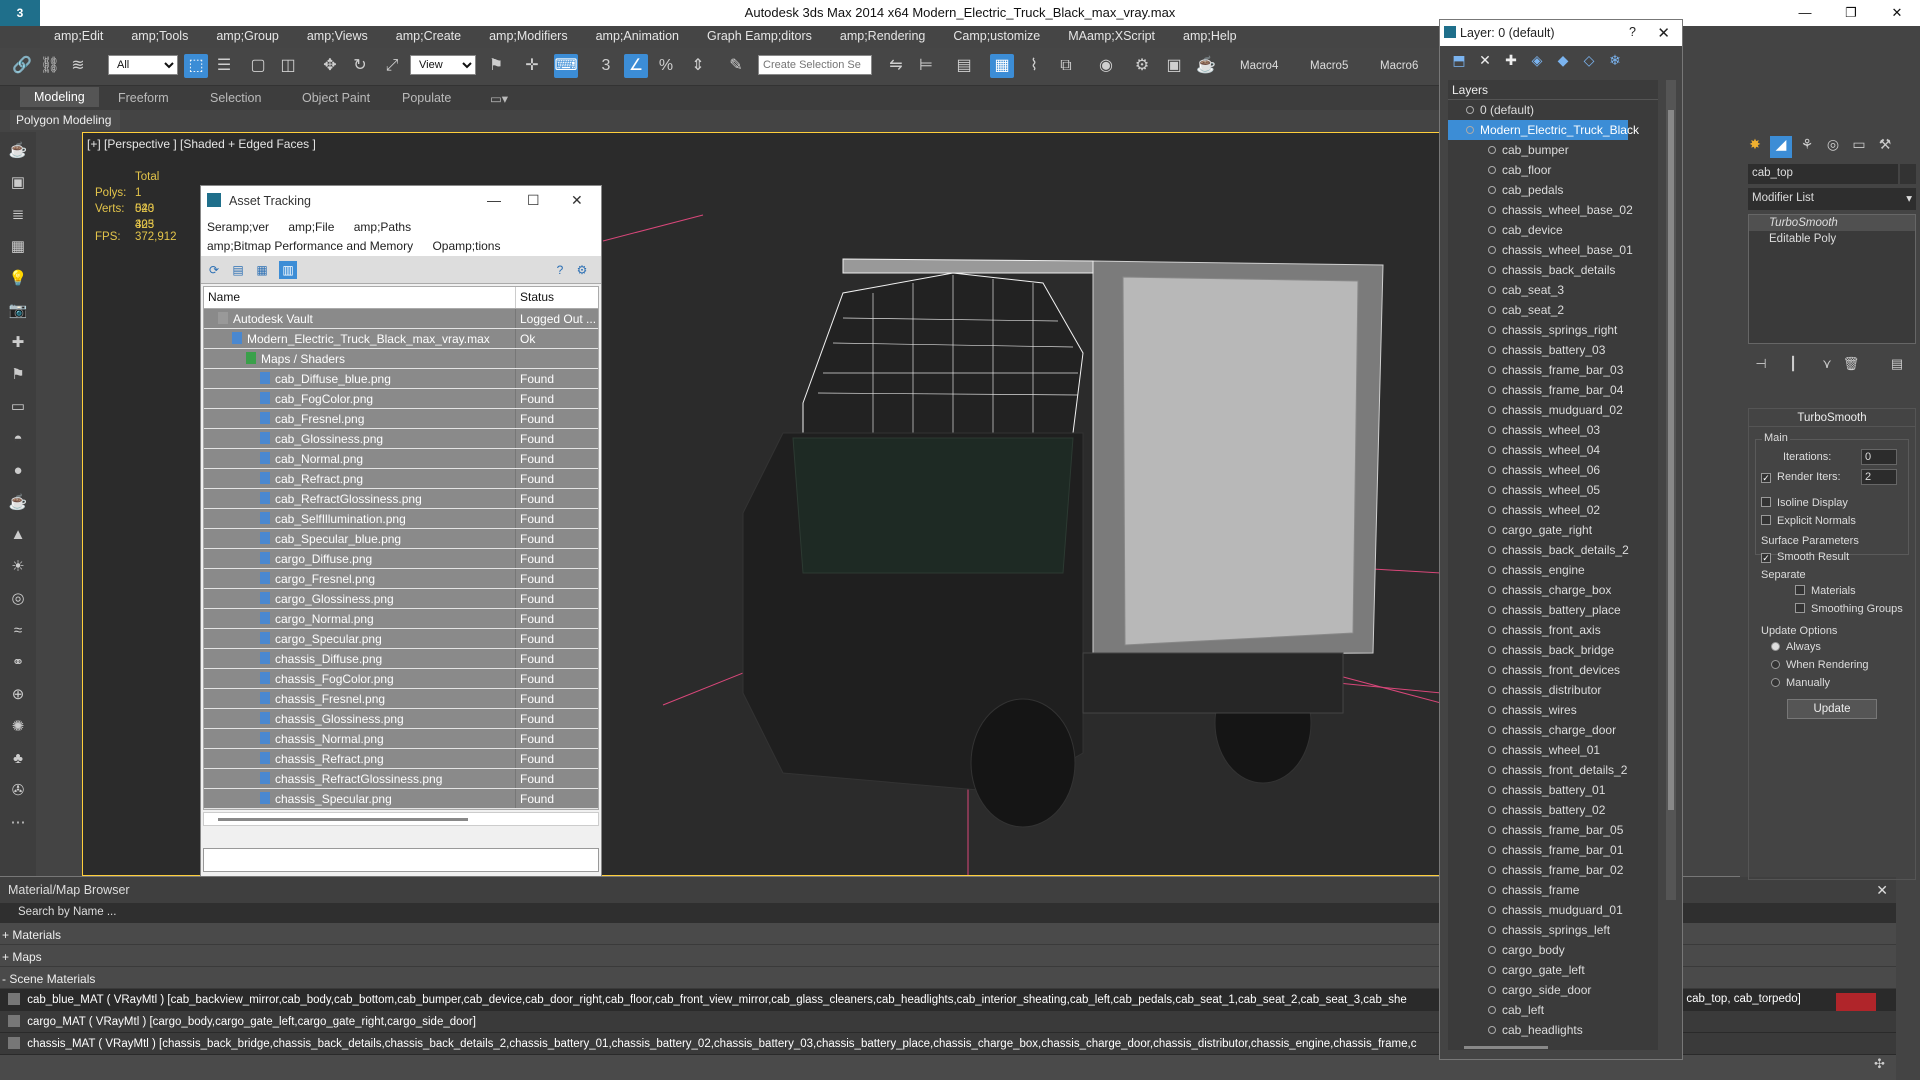  What do you see at coordinates (1766, 558) in the screenshot?
I see `smooth-result-checkbox: ✓` at bounding box center [1766, 558].